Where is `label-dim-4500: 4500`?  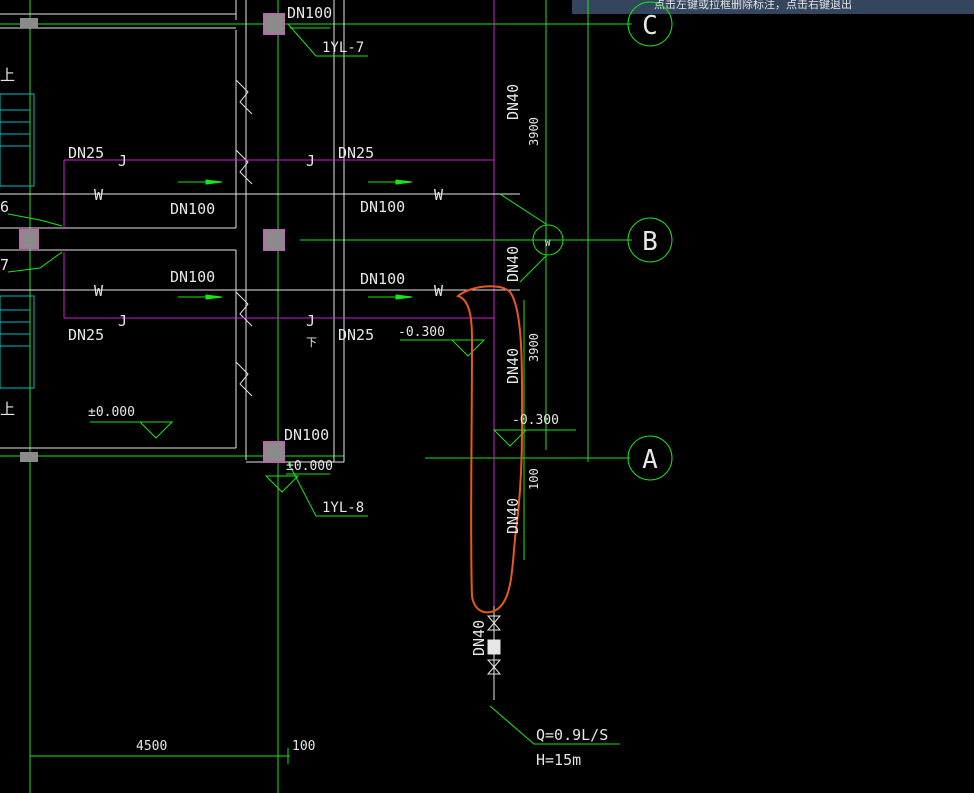
label-dim-4500: 4500 is located at coordinates (151, 746).